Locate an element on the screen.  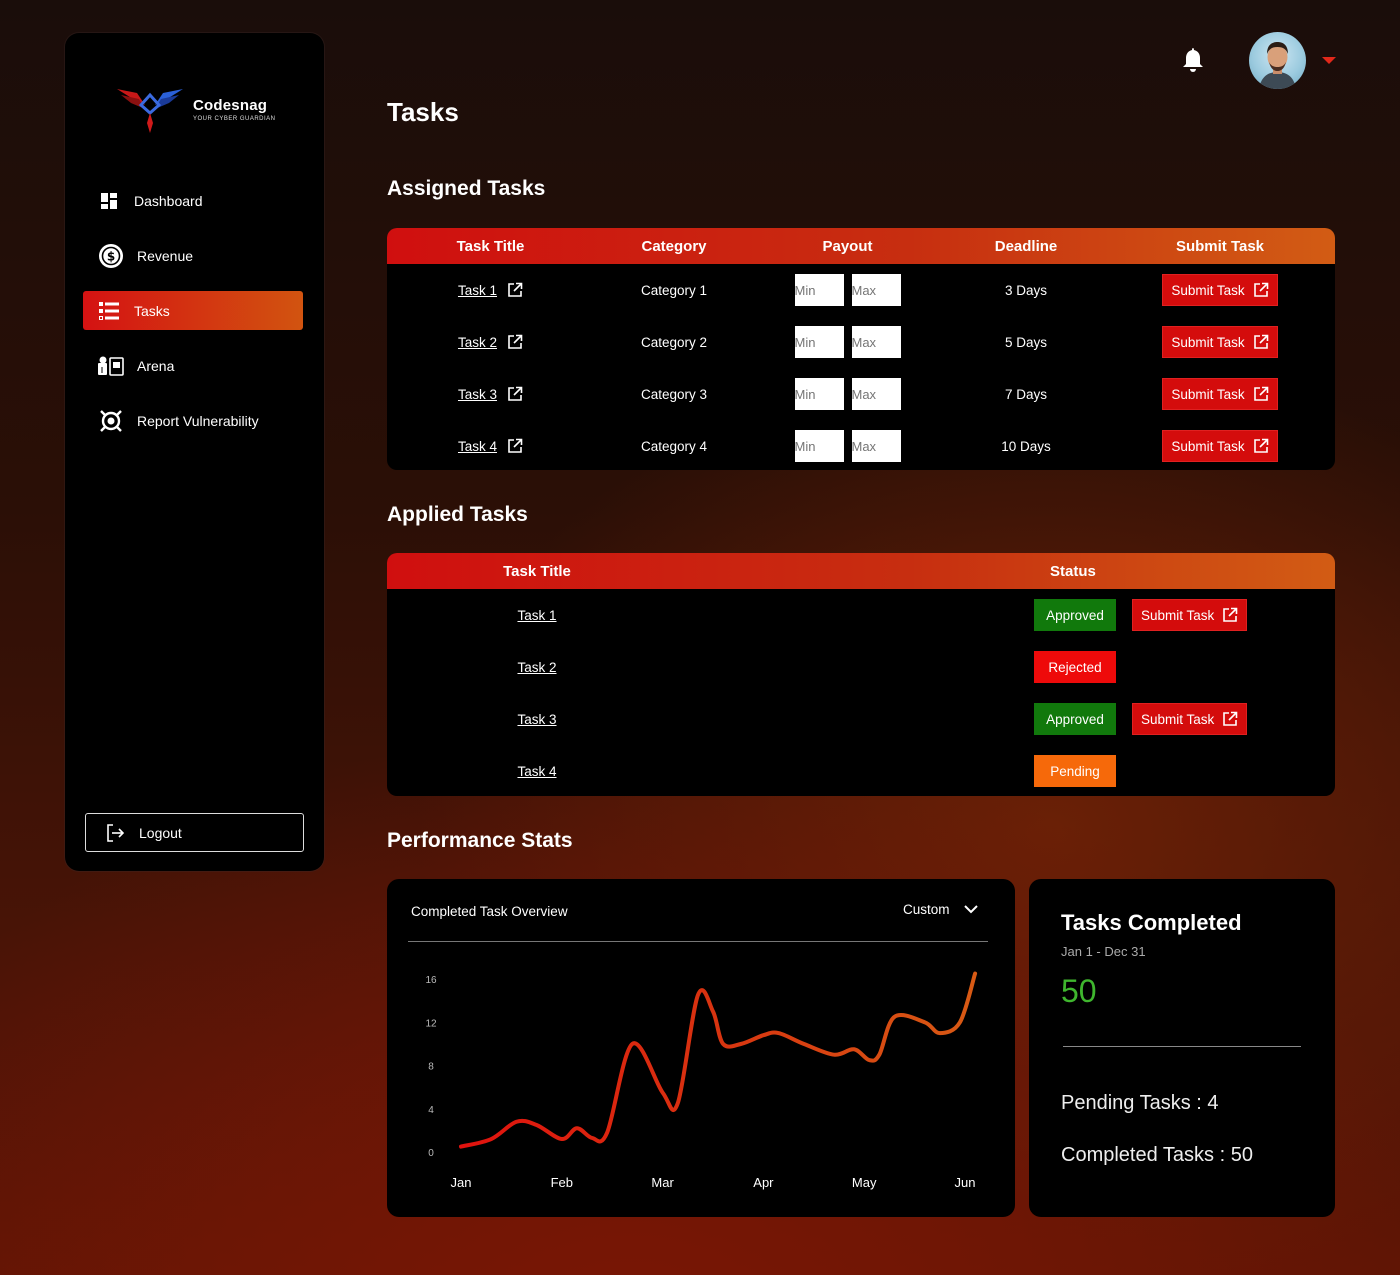
sidebar-item-dashboard: Dashboard is located at coordinates (193, 200).